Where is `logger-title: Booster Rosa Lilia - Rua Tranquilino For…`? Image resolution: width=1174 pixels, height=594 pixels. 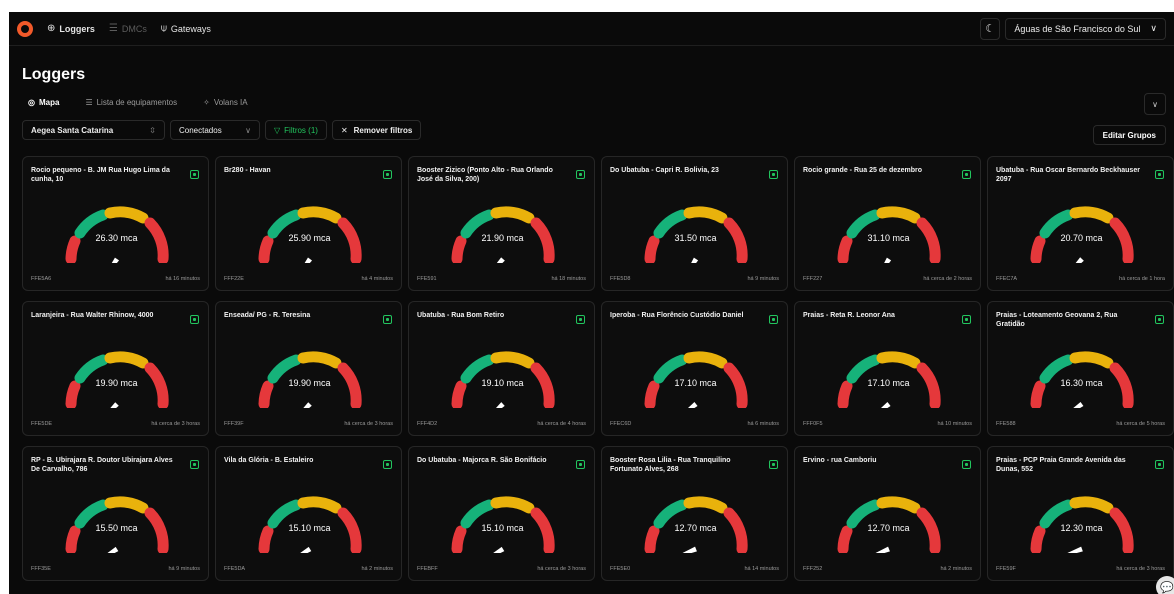
logger-title: Booster Rosa Lilia - Rua Tranquilino For… is located at coordinates (670, 465).